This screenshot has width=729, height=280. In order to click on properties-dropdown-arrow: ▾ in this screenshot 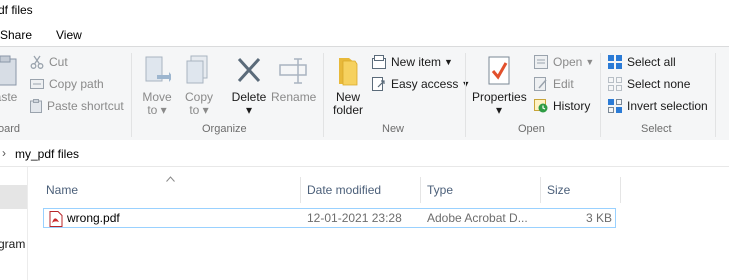, I will do `click(499, 110)`.